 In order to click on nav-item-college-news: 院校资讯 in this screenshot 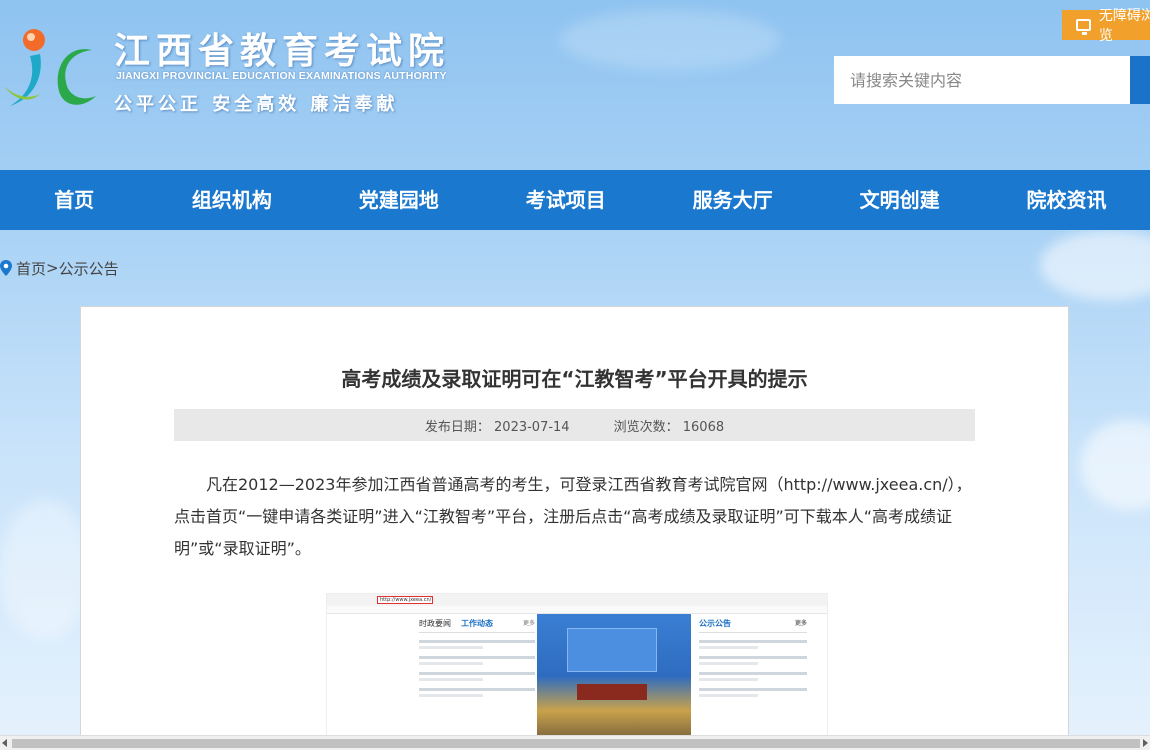, I will do `click(1066, 200)`.